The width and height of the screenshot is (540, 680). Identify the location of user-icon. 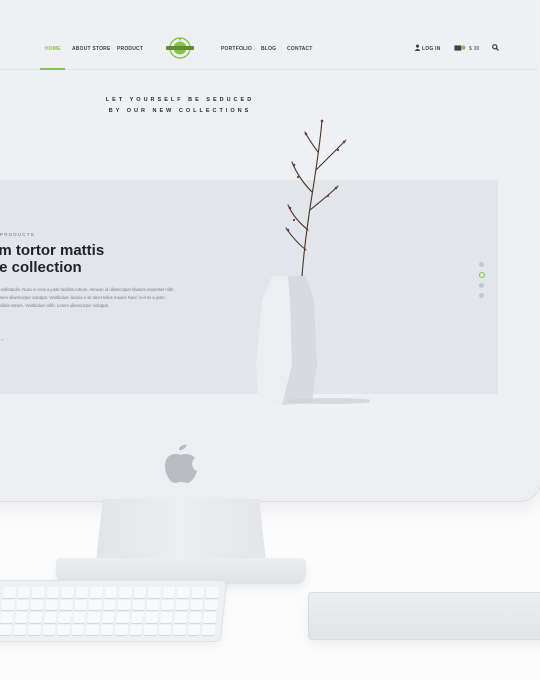
(417, 47).